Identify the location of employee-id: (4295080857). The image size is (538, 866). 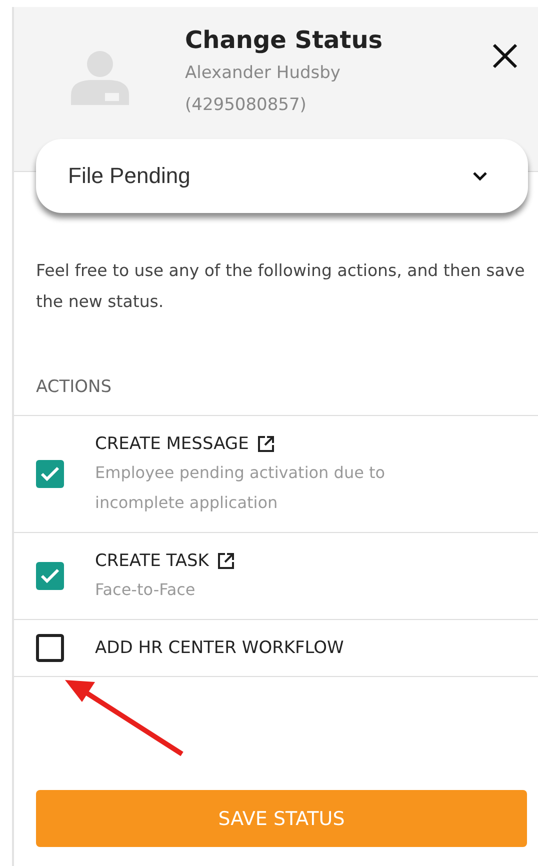
(246, 105).